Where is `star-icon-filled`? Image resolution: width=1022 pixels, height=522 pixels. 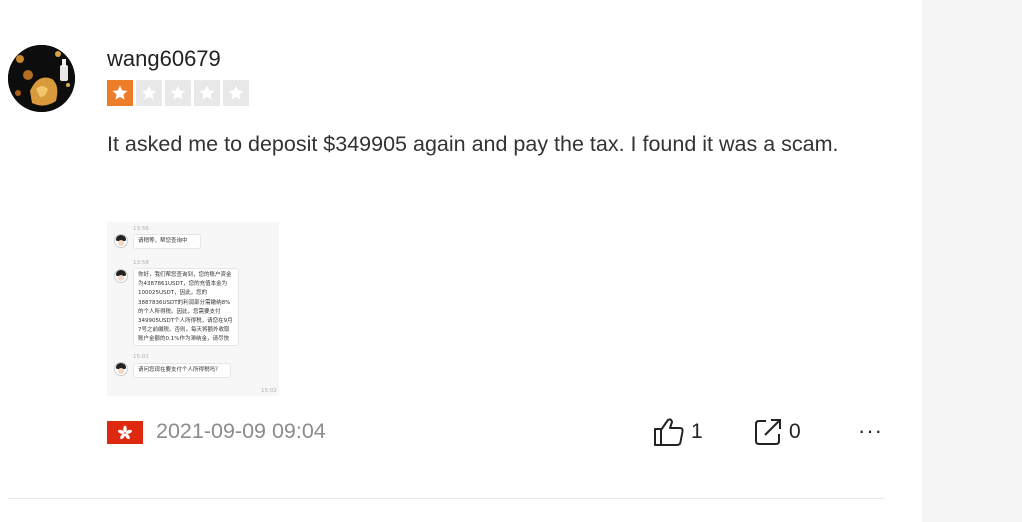 star-icon-filled is located at coordinates (120, 93).